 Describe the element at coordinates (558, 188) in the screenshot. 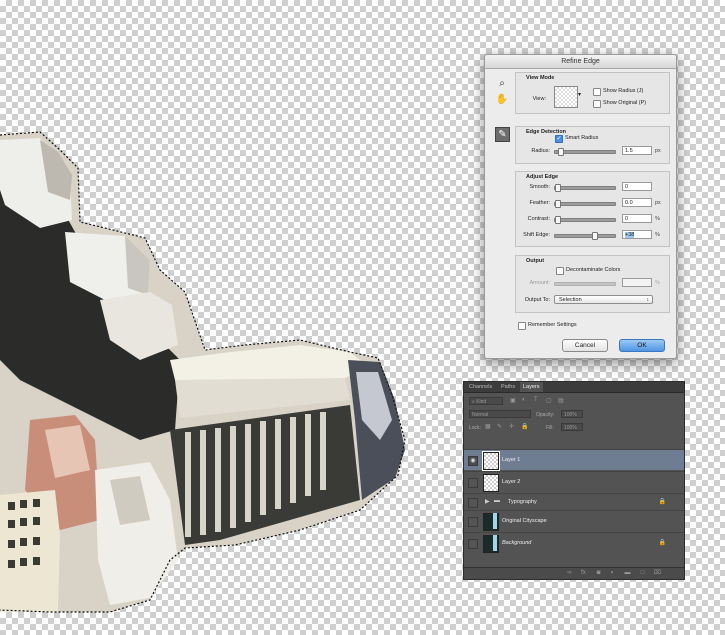

I see `smooth-slider-knob` at that location.